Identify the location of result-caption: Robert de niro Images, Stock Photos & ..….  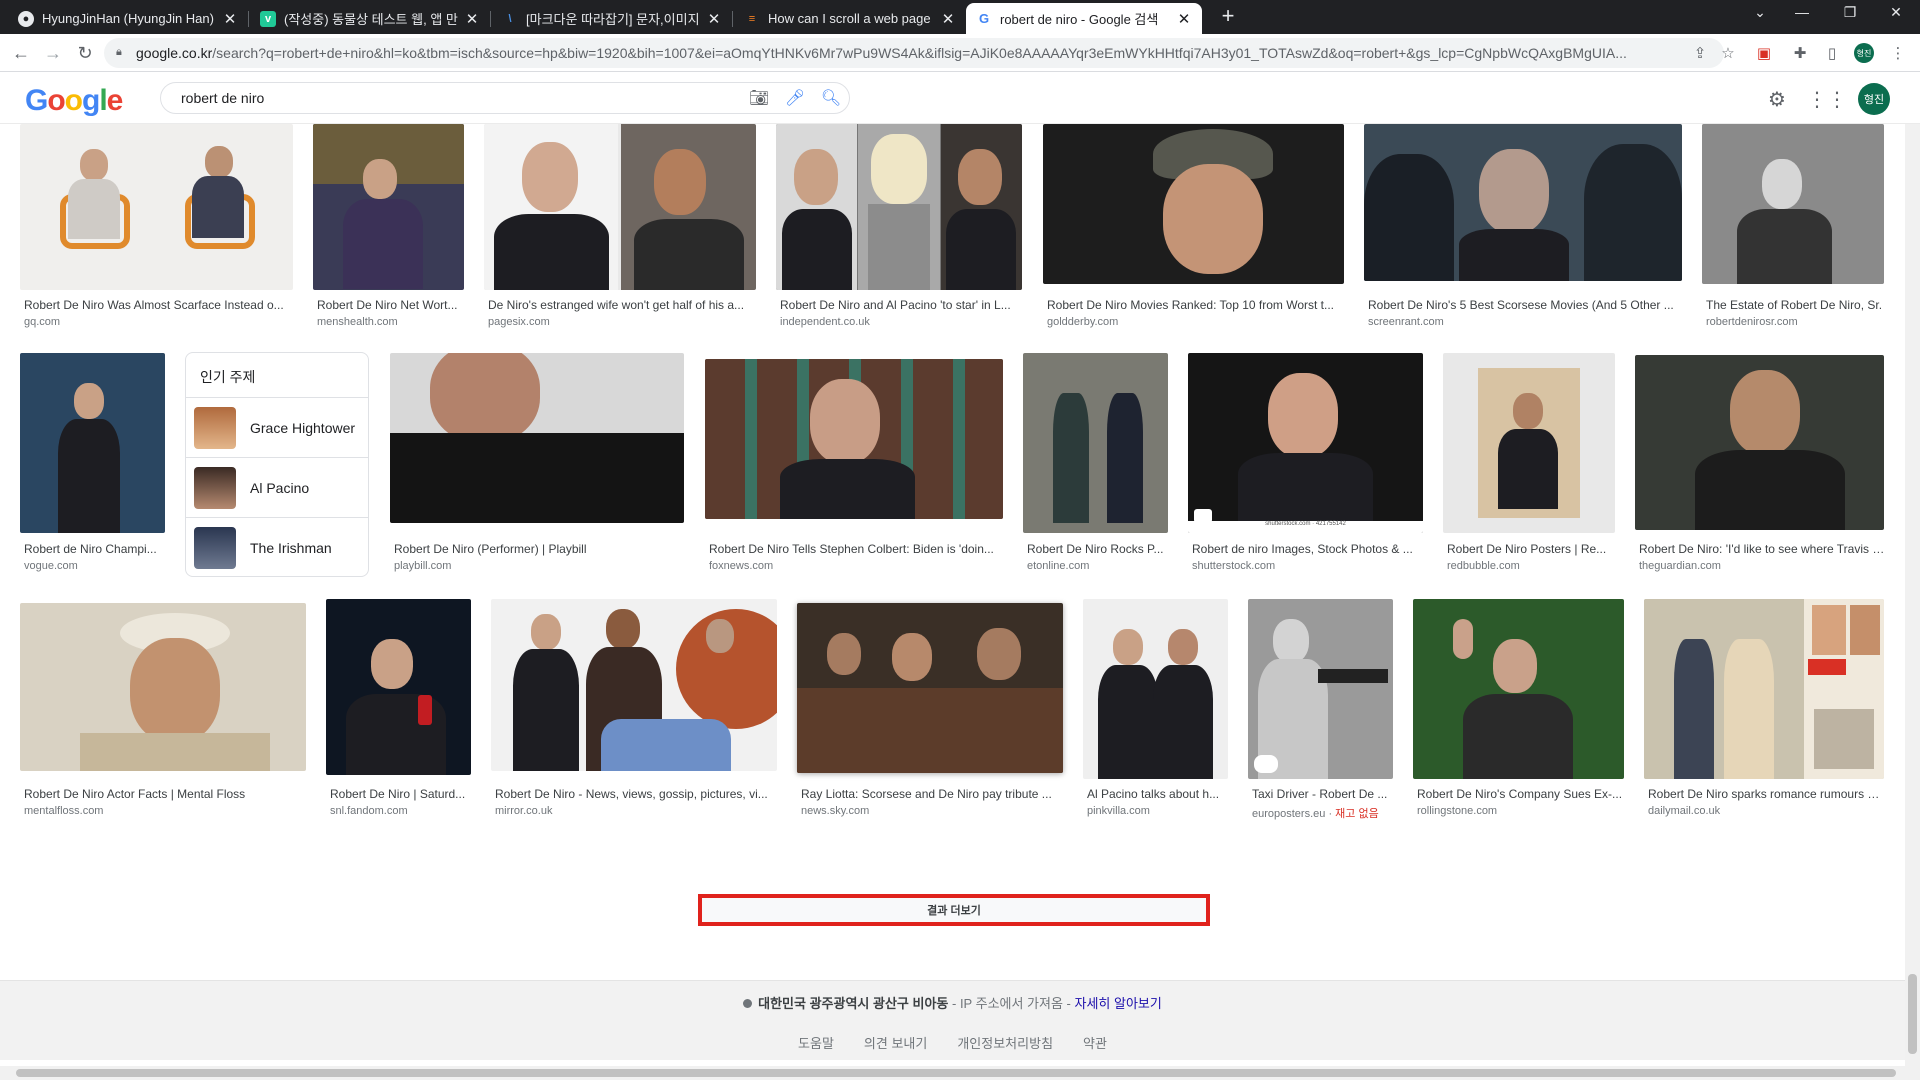
(1308, 549).